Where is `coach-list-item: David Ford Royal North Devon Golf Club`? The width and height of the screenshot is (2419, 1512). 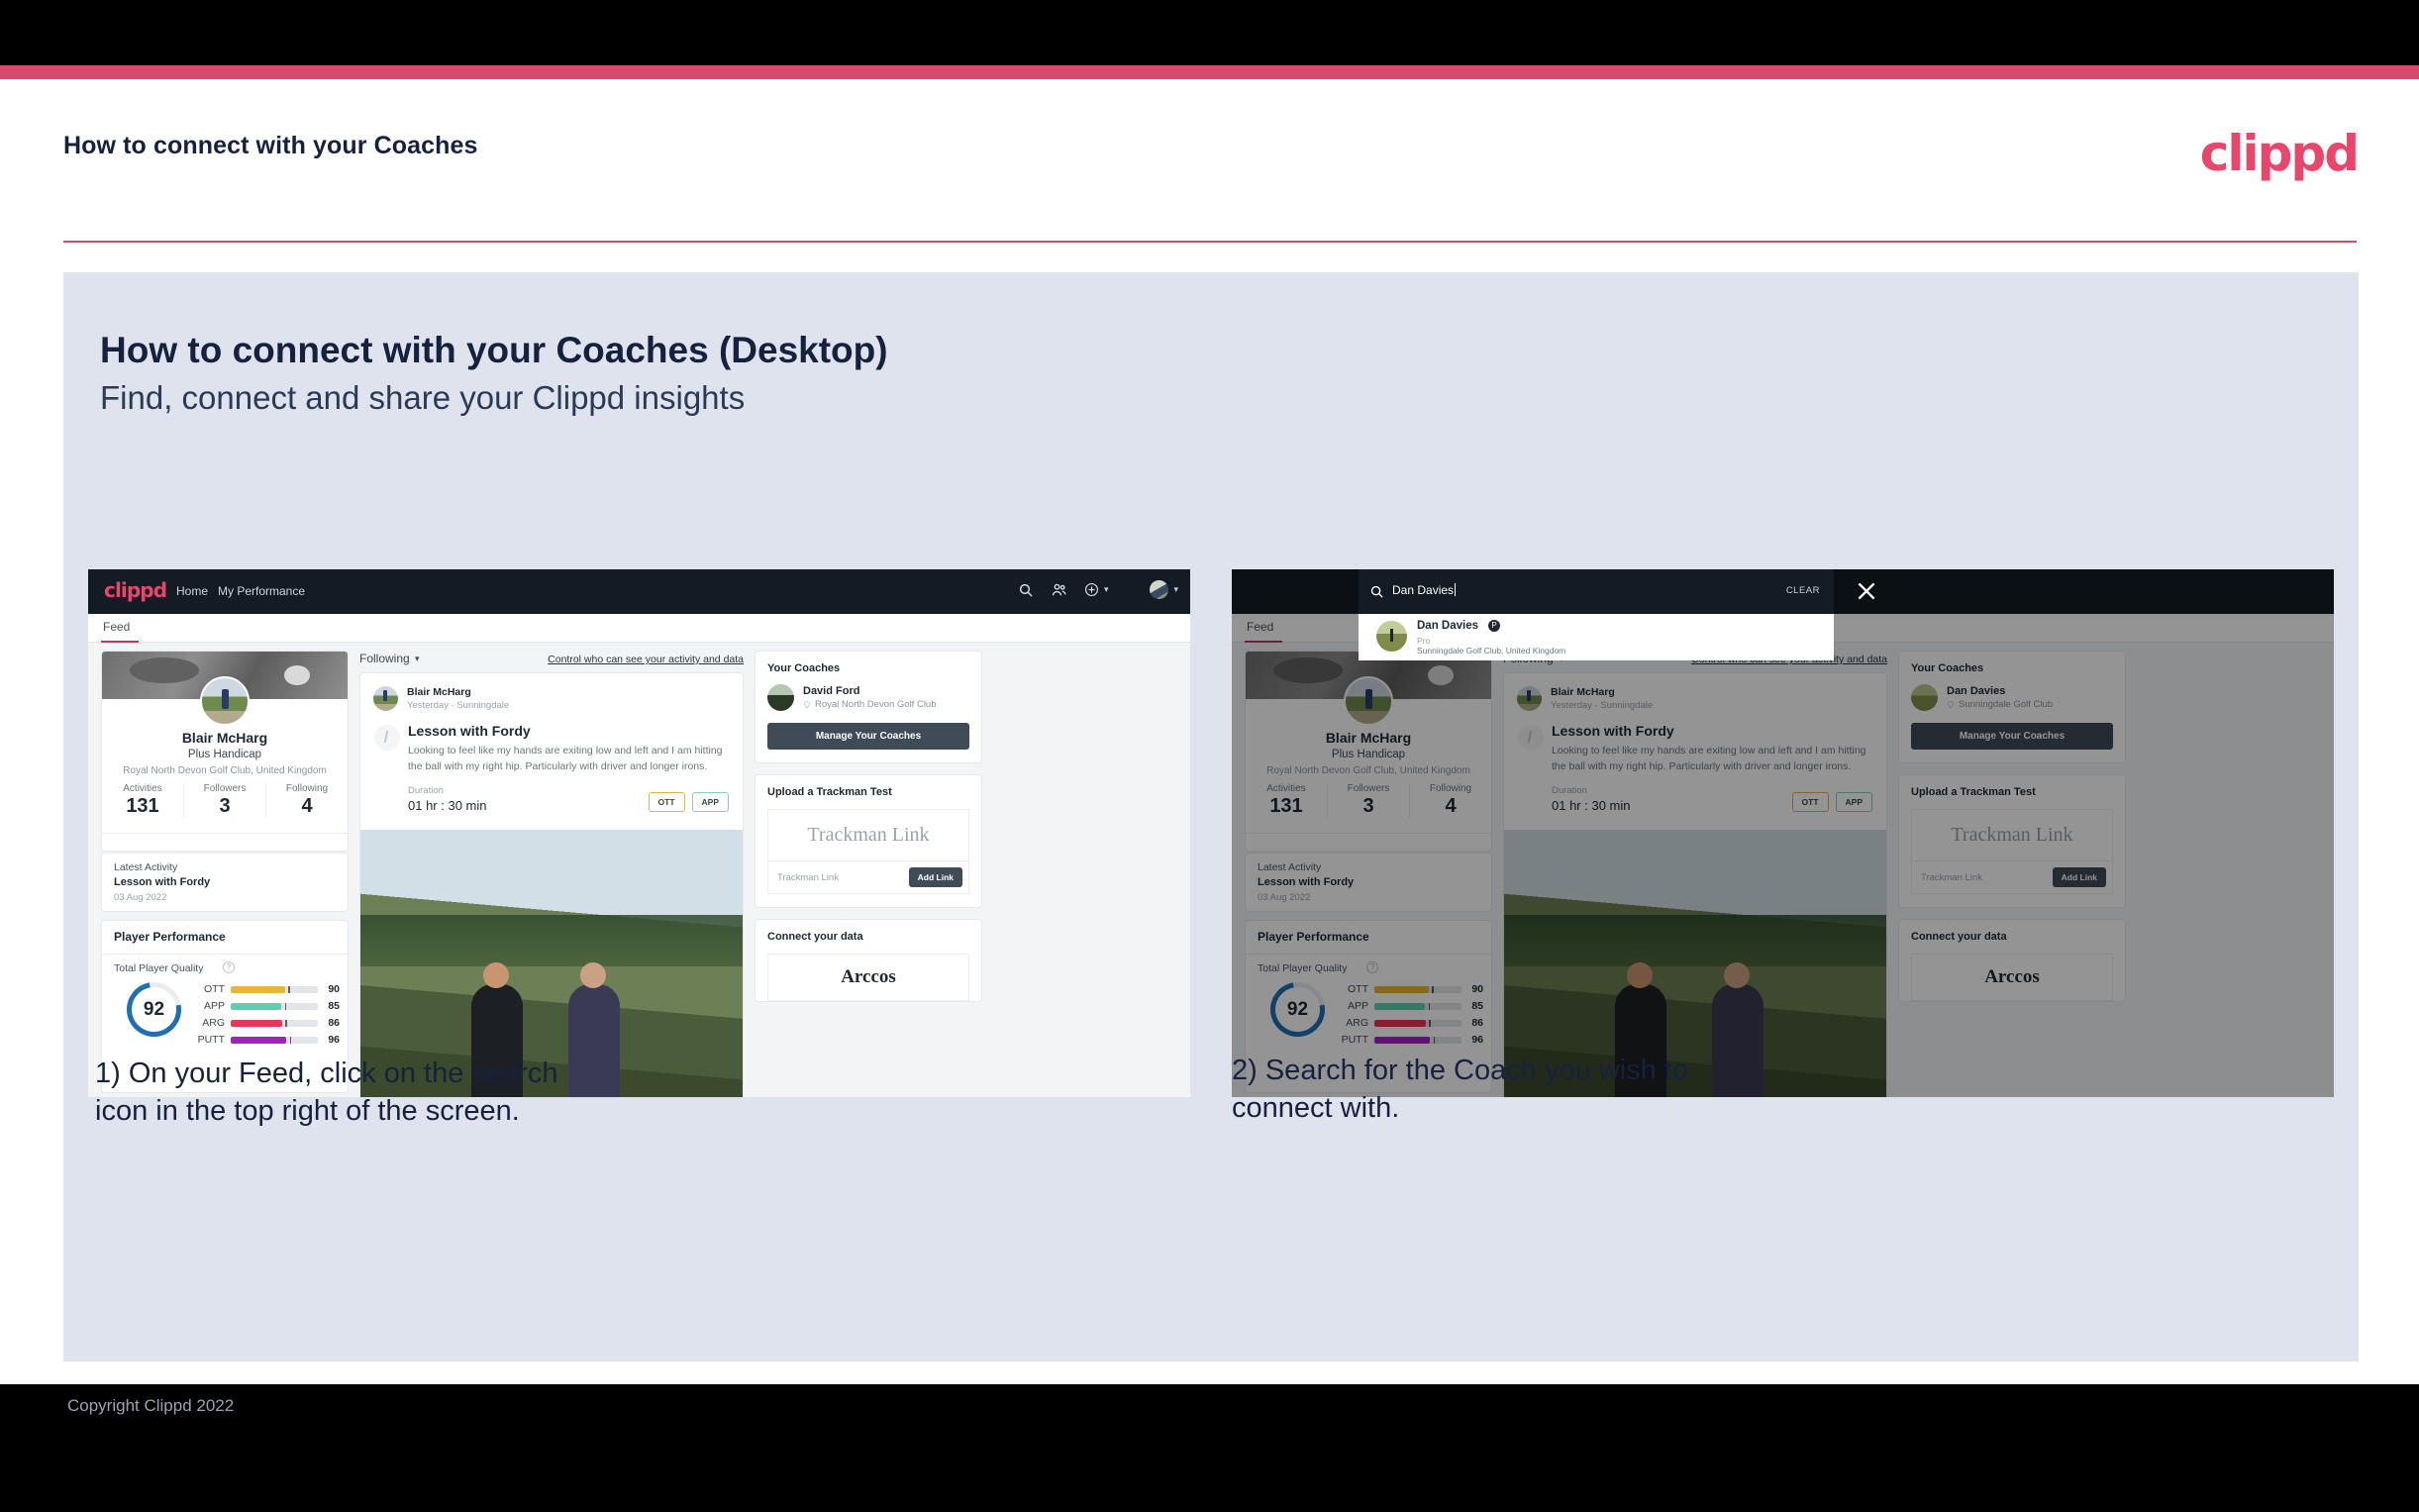
coach-list-item: David Ford Royal North Devon Golf Club is located at coordinates (868, 692).